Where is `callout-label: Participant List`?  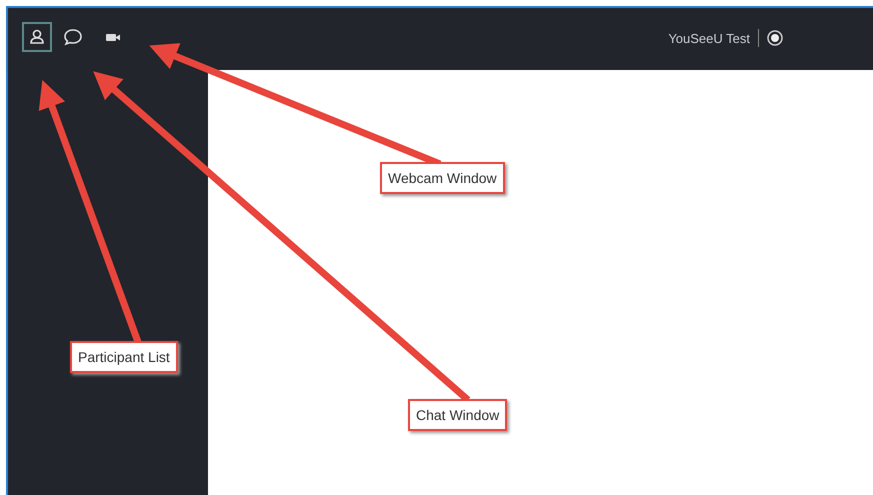
callout-label: Participant List is located at coordinates (124, 357).